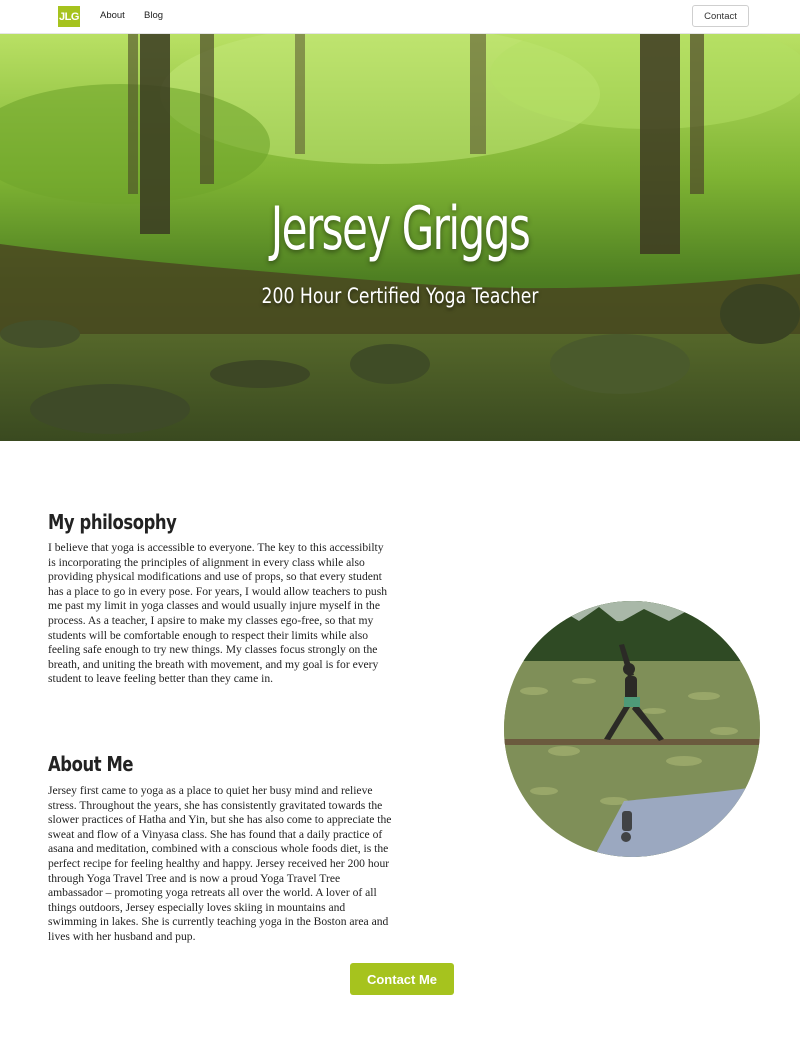  I want to click on hero-subtitle: 200 Hour Certified Yoga Teacher, so click(400, 296).